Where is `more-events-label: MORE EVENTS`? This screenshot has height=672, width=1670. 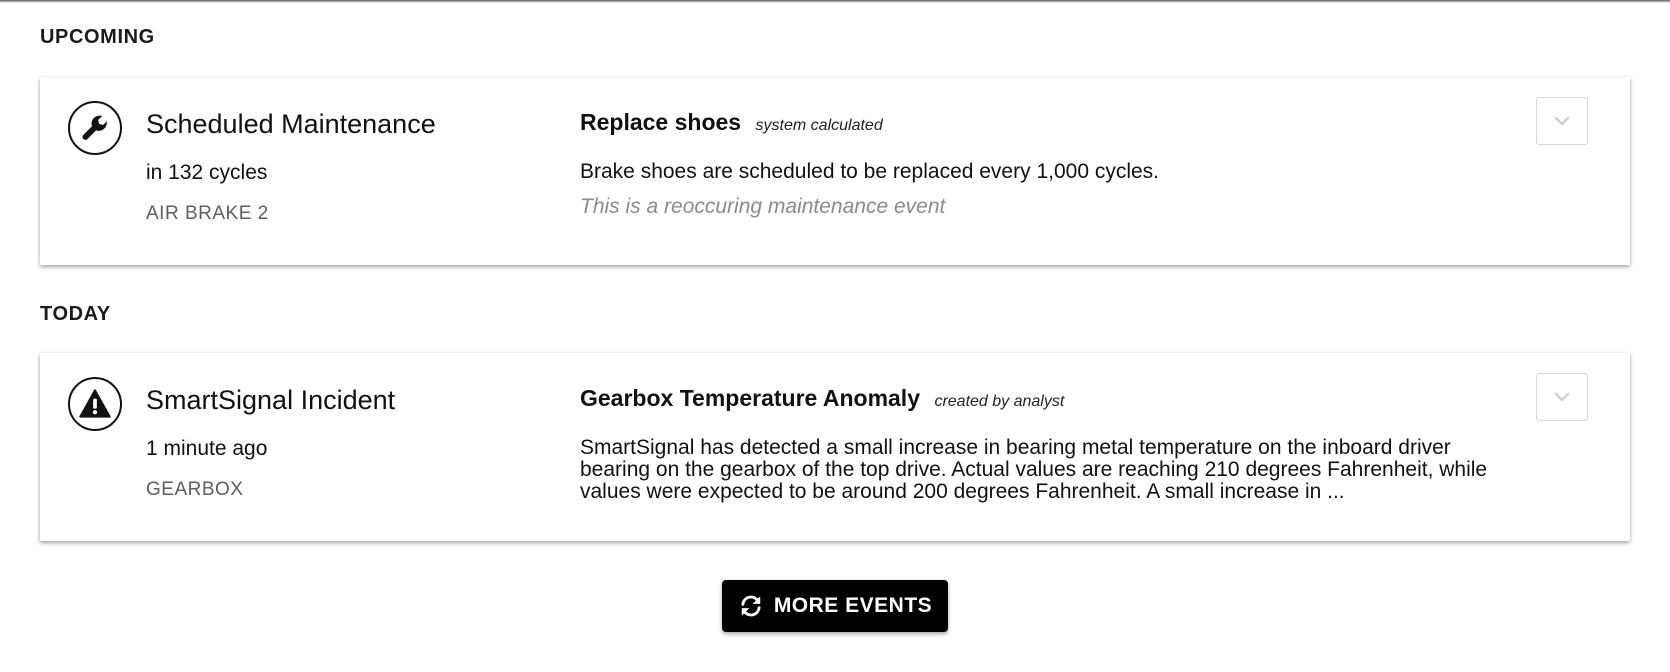
more-events-label: MORE EVENTS is located at coordinates (853, 605).